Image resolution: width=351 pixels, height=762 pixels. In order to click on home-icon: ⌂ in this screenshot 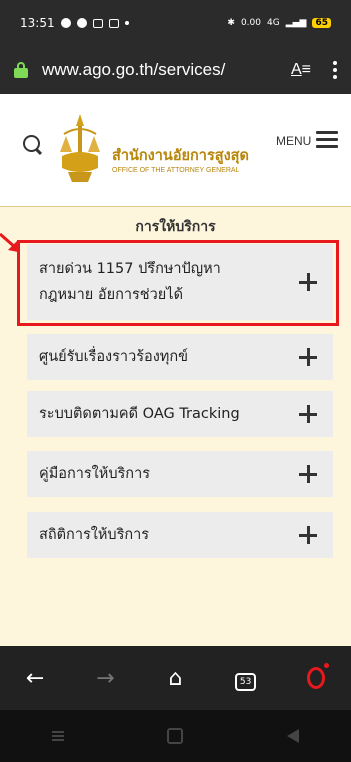, I will do `click(175, 678)`.